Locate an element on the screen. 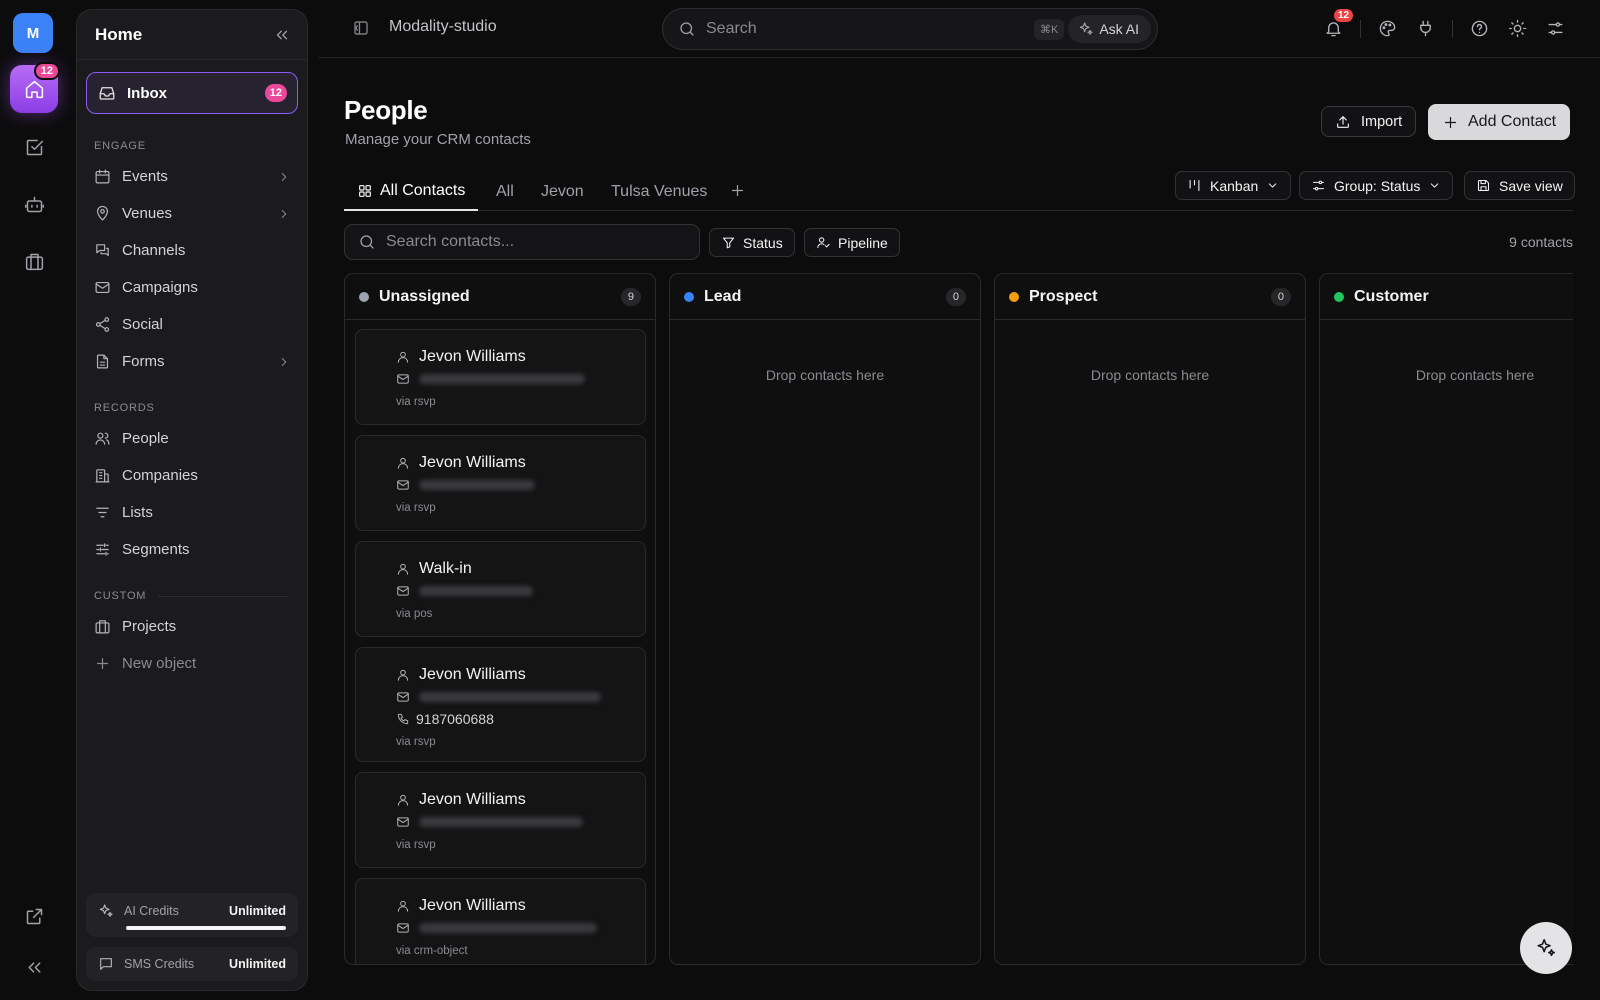 This screenshot has width=1600, height=1000. pipeline-filter-button: Pipeline is located at coordinates (852, 242).